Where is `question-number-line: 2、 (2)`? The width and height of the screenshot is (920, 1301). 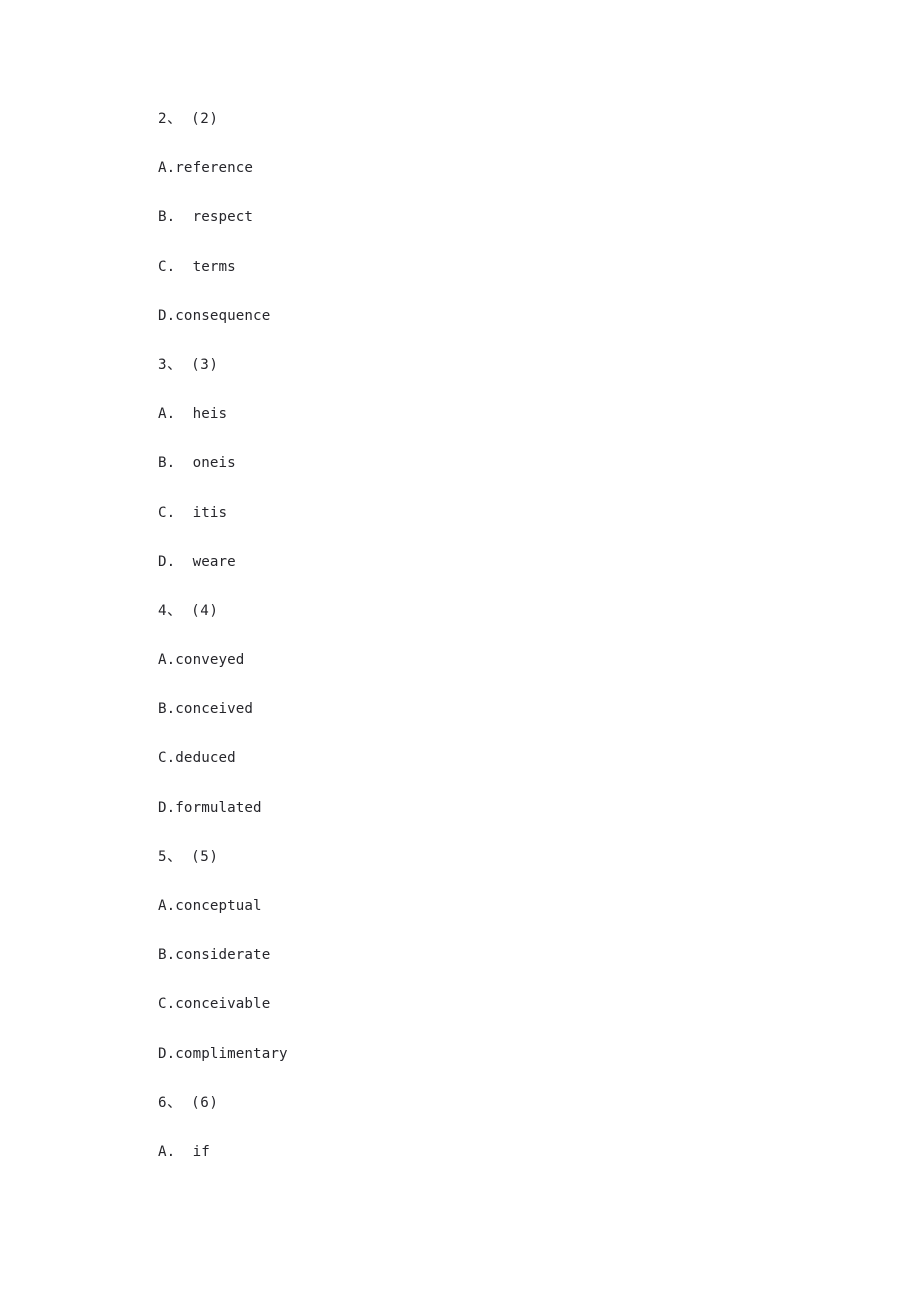 question-number-line: 2、 (2) is located at coordinates (188, 119).